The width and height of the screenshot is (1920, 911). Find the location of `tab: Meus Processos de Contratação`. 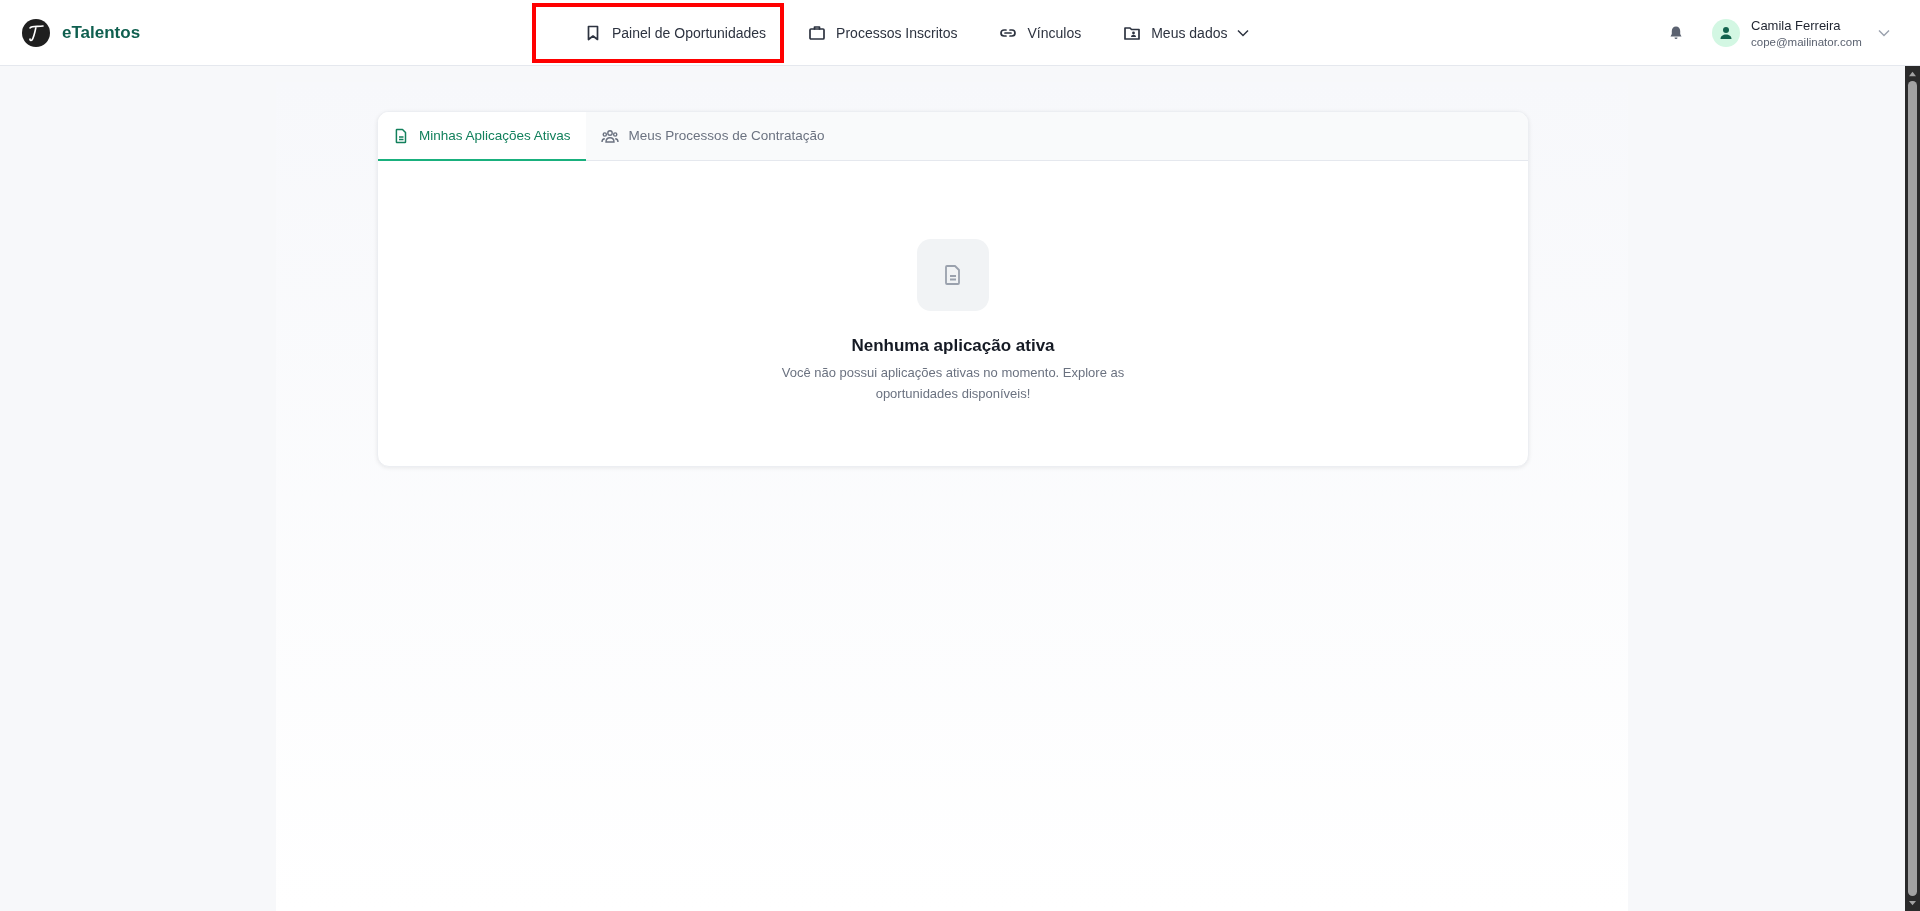

tab: Meus Processos de Contratação is located at coordinates (712, 136).